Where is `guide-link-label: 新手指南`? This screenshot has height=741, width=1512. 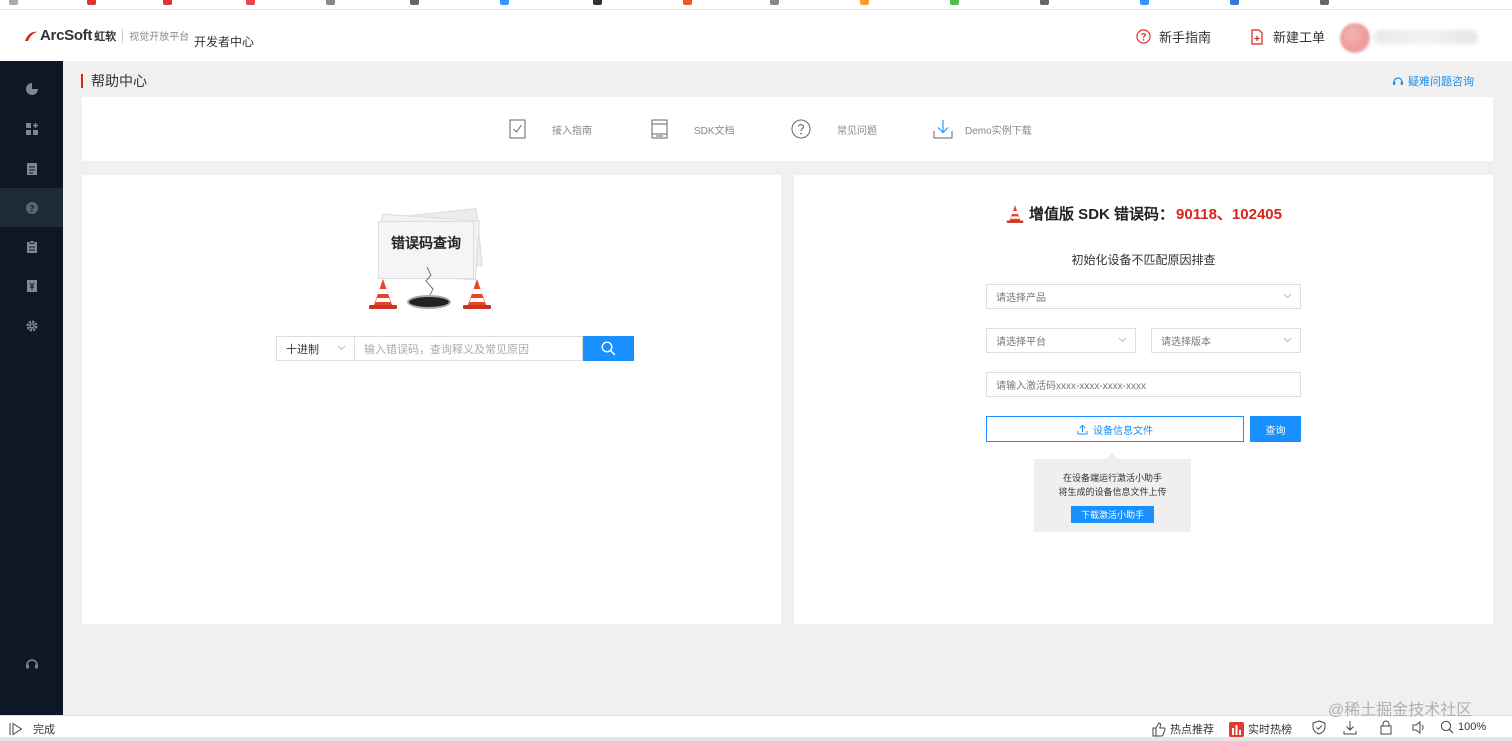 guide-link-label: 新手指南 is located at coordinates (1185, 37).